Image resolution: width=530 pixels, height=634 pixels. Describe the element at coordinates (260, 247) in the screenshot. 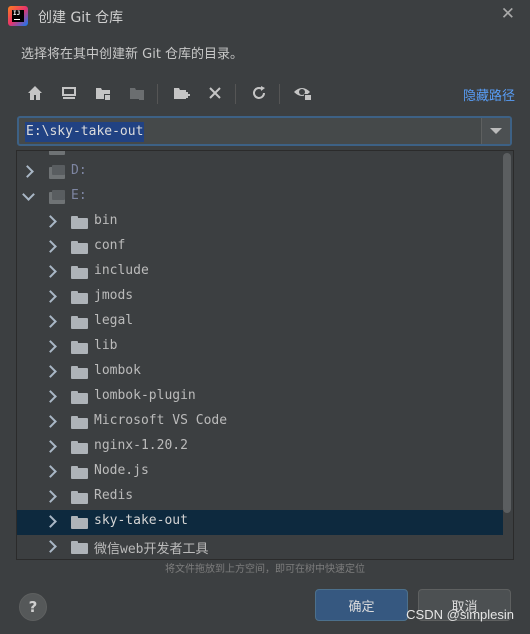

I see `tree-row: conf` at that location.